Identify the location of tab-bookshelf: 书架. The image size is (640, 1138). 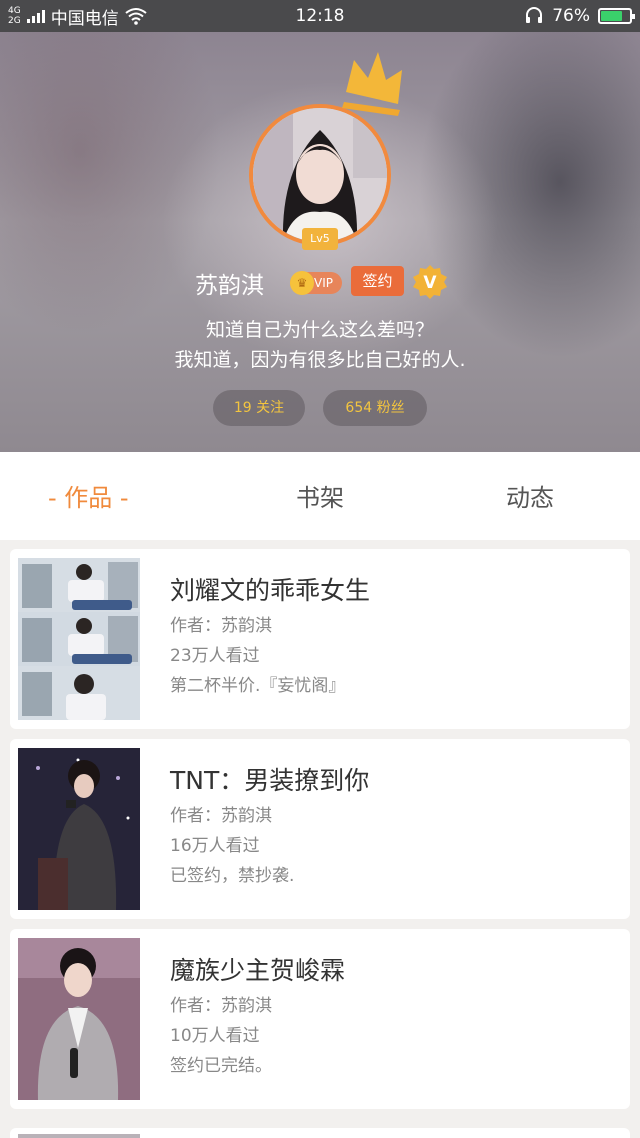
(320, 495).